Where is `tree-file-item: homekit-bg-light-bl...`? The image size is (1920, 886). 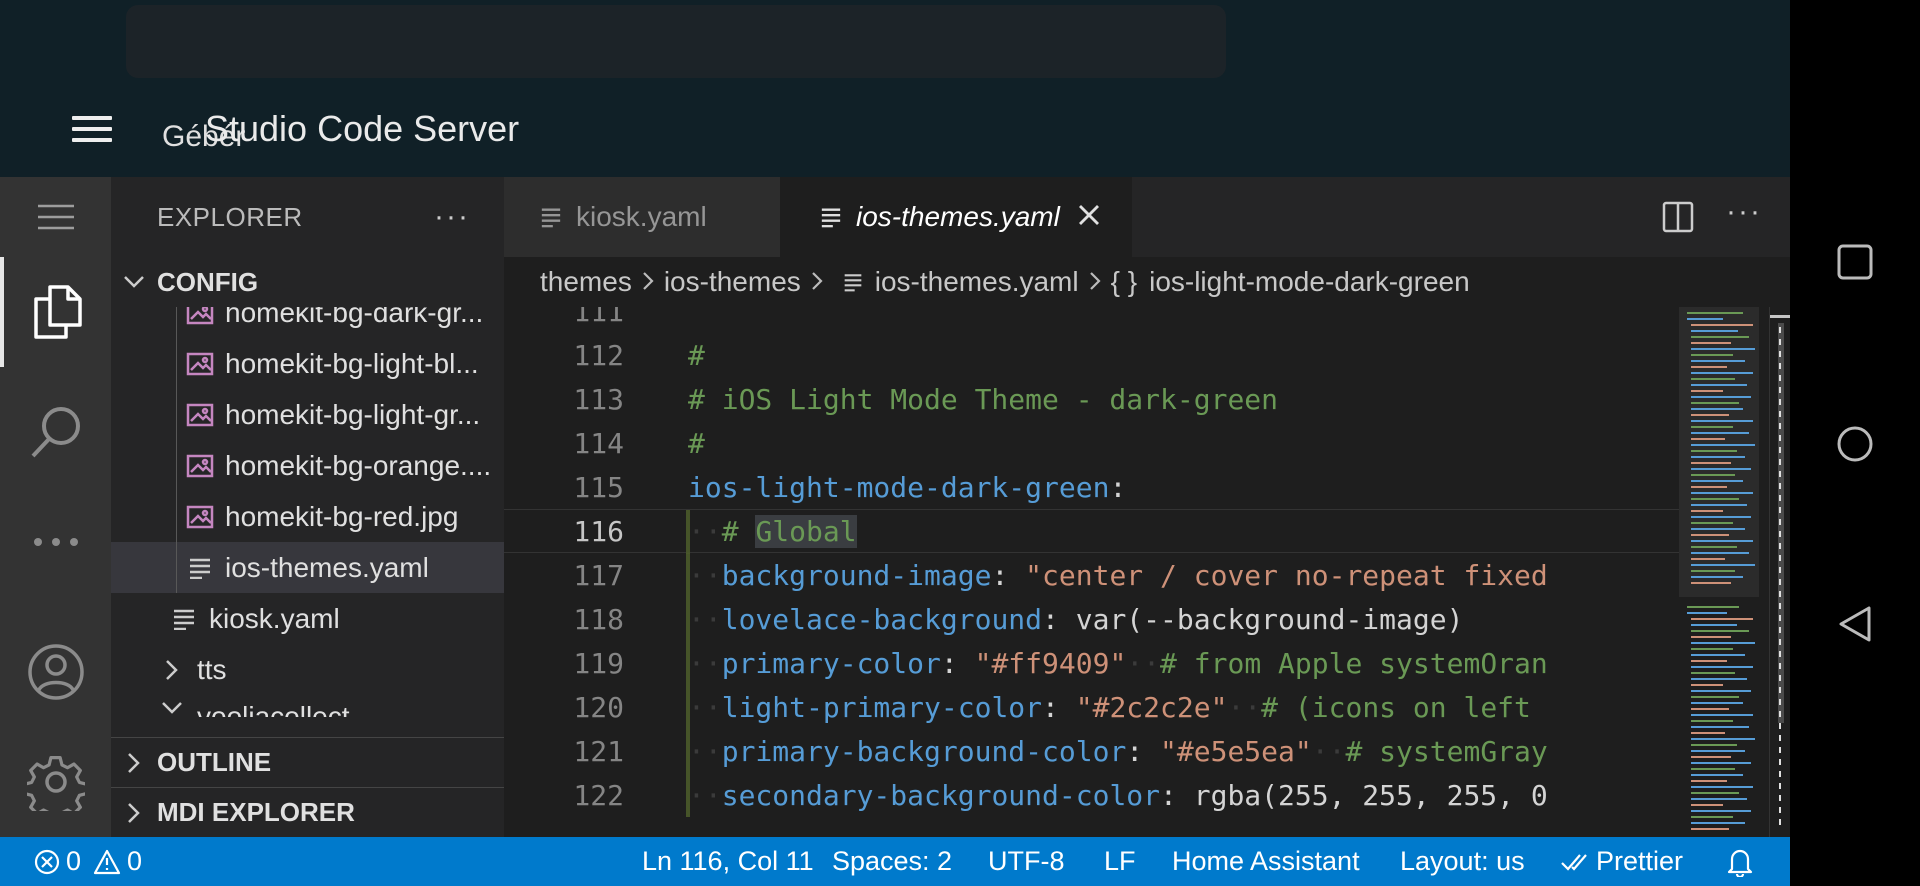 tree-file-item: homekit-bg-light-bl... is located at coordinates (307, 363).